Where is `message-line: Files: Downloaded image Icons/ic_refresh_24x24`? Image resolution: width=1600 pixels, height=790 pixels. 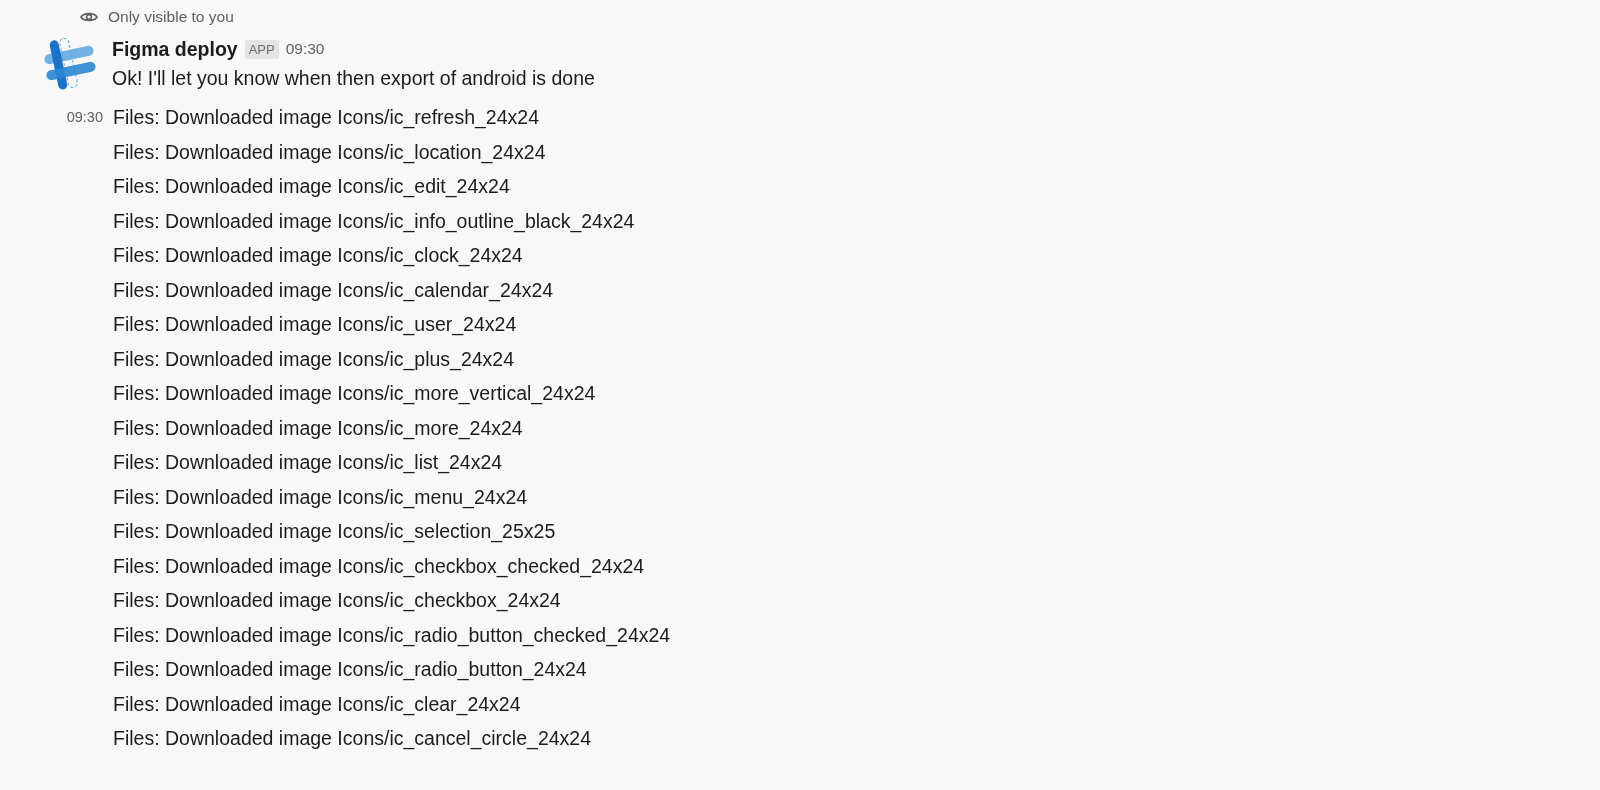
message-line: Files: Downloaded image Icons/ic_refresh_24x24 is located at coordinates (326, 118).